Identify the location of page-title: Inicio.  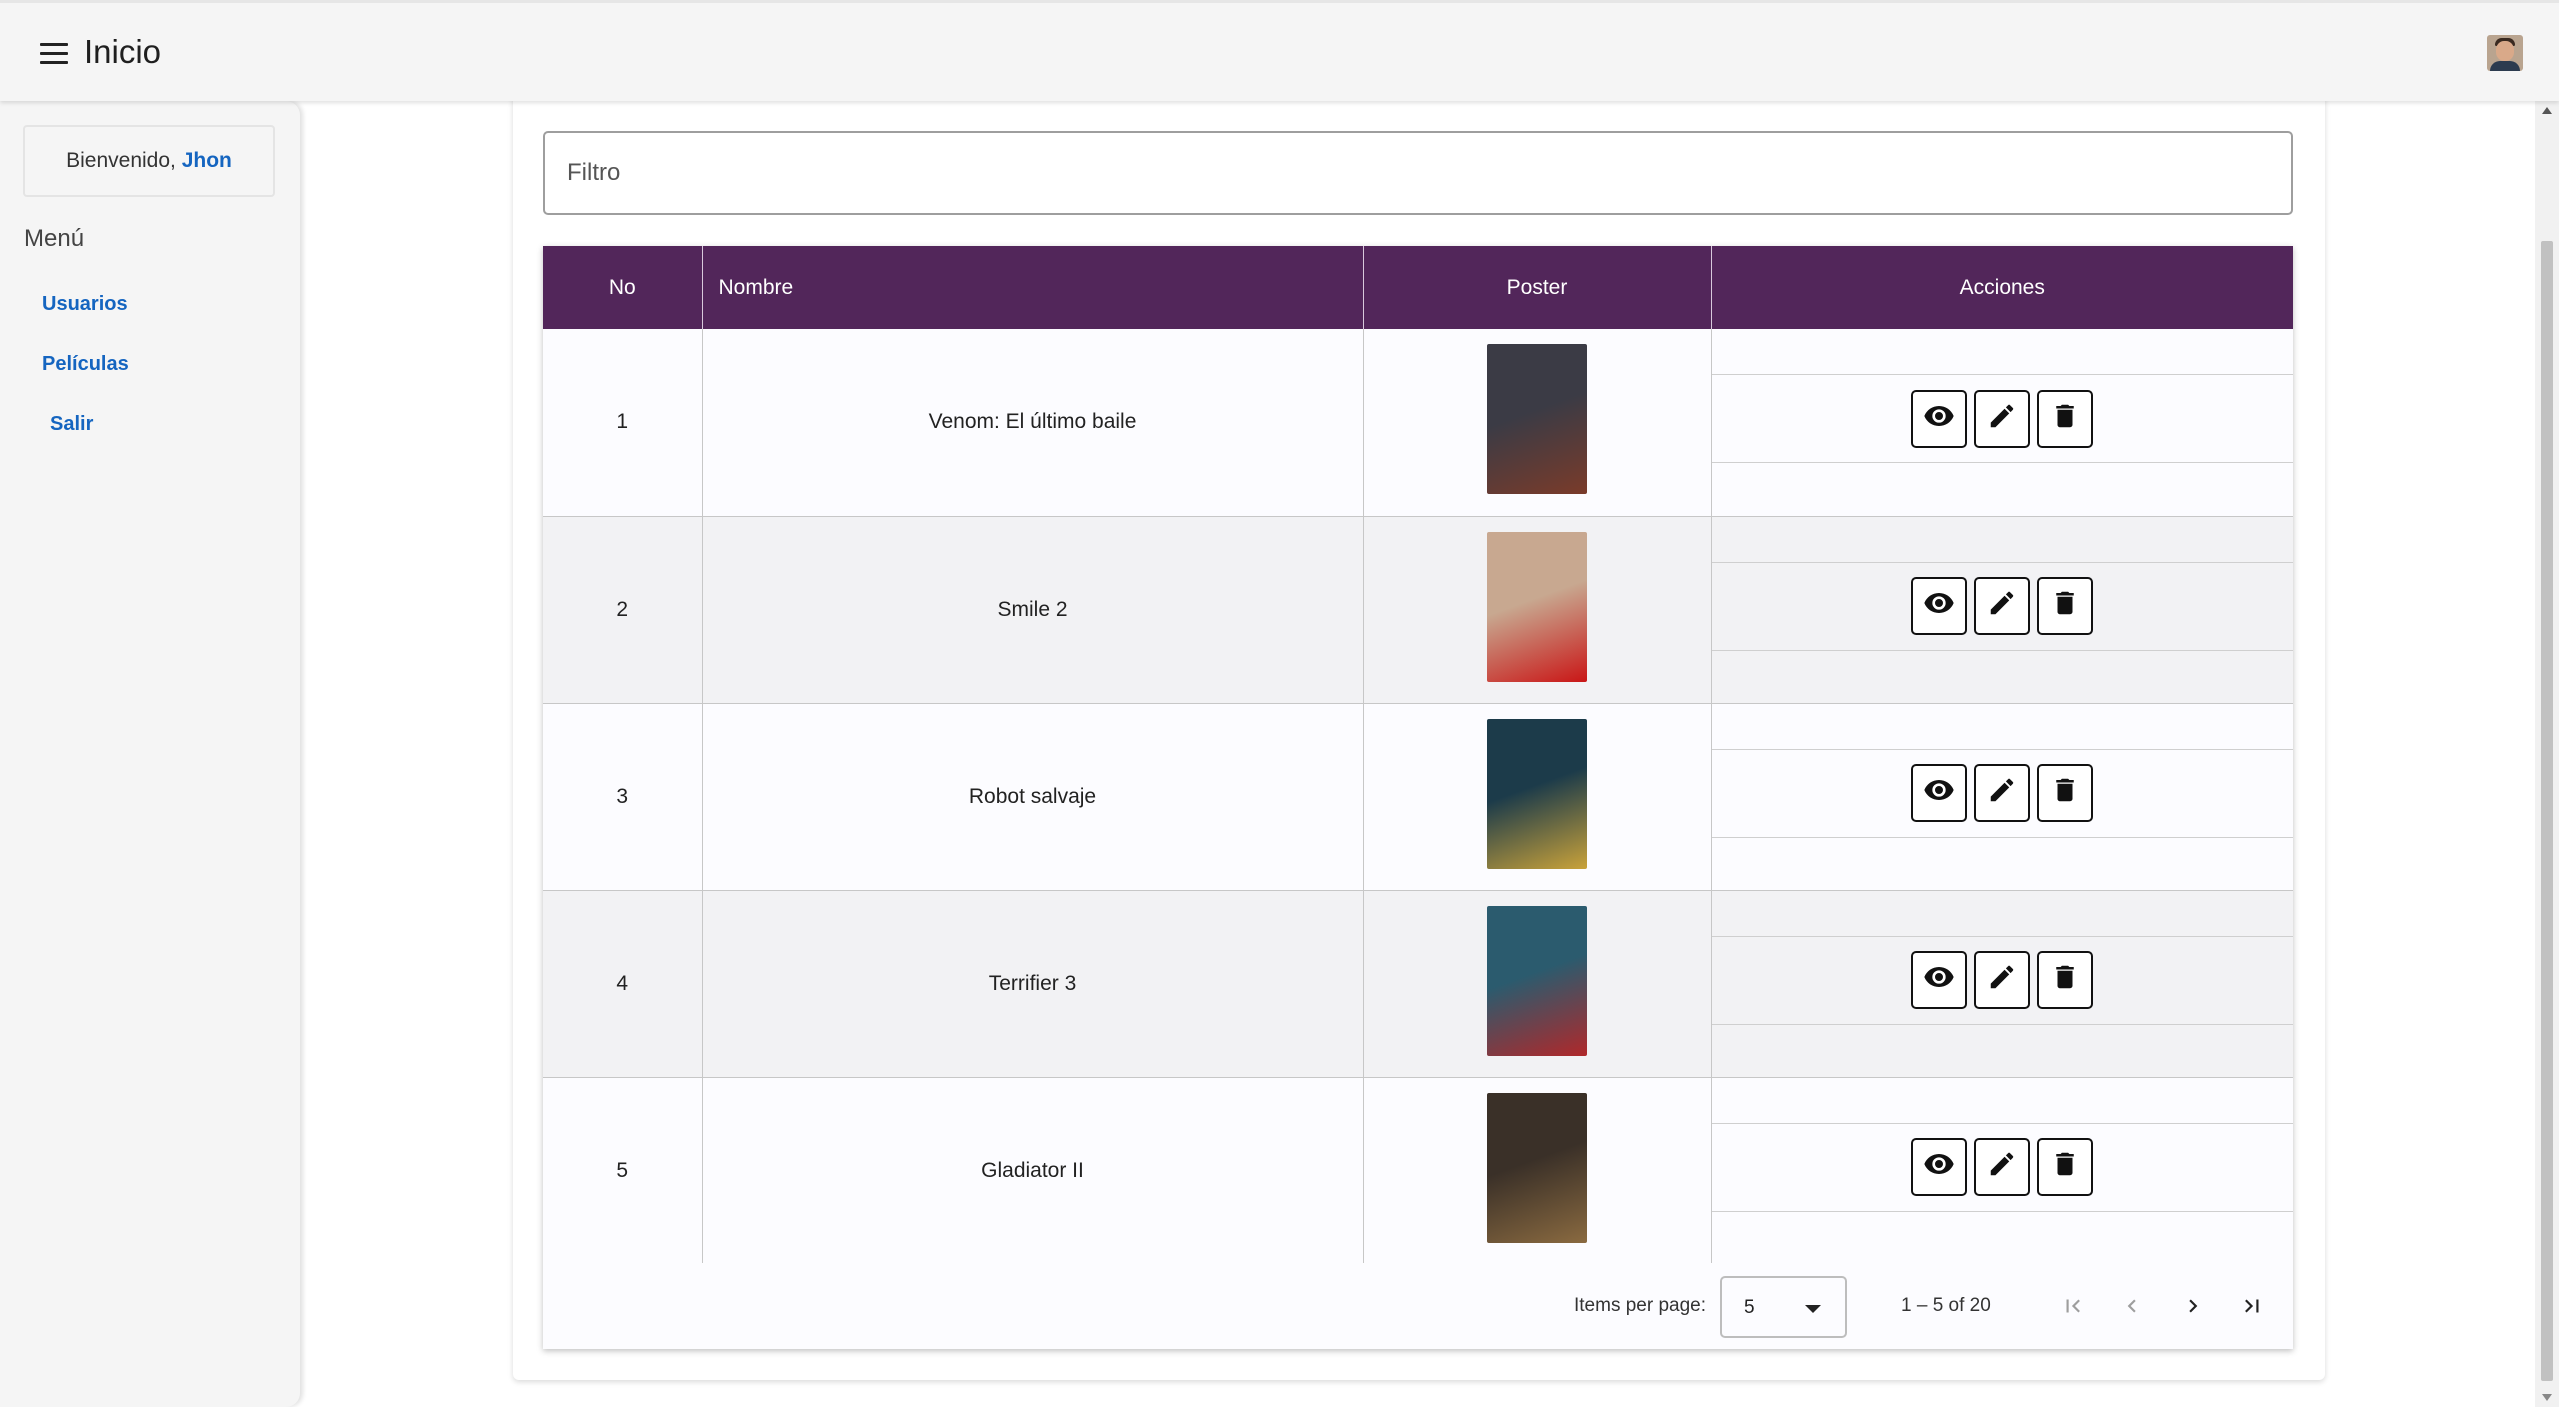
(123, 51).